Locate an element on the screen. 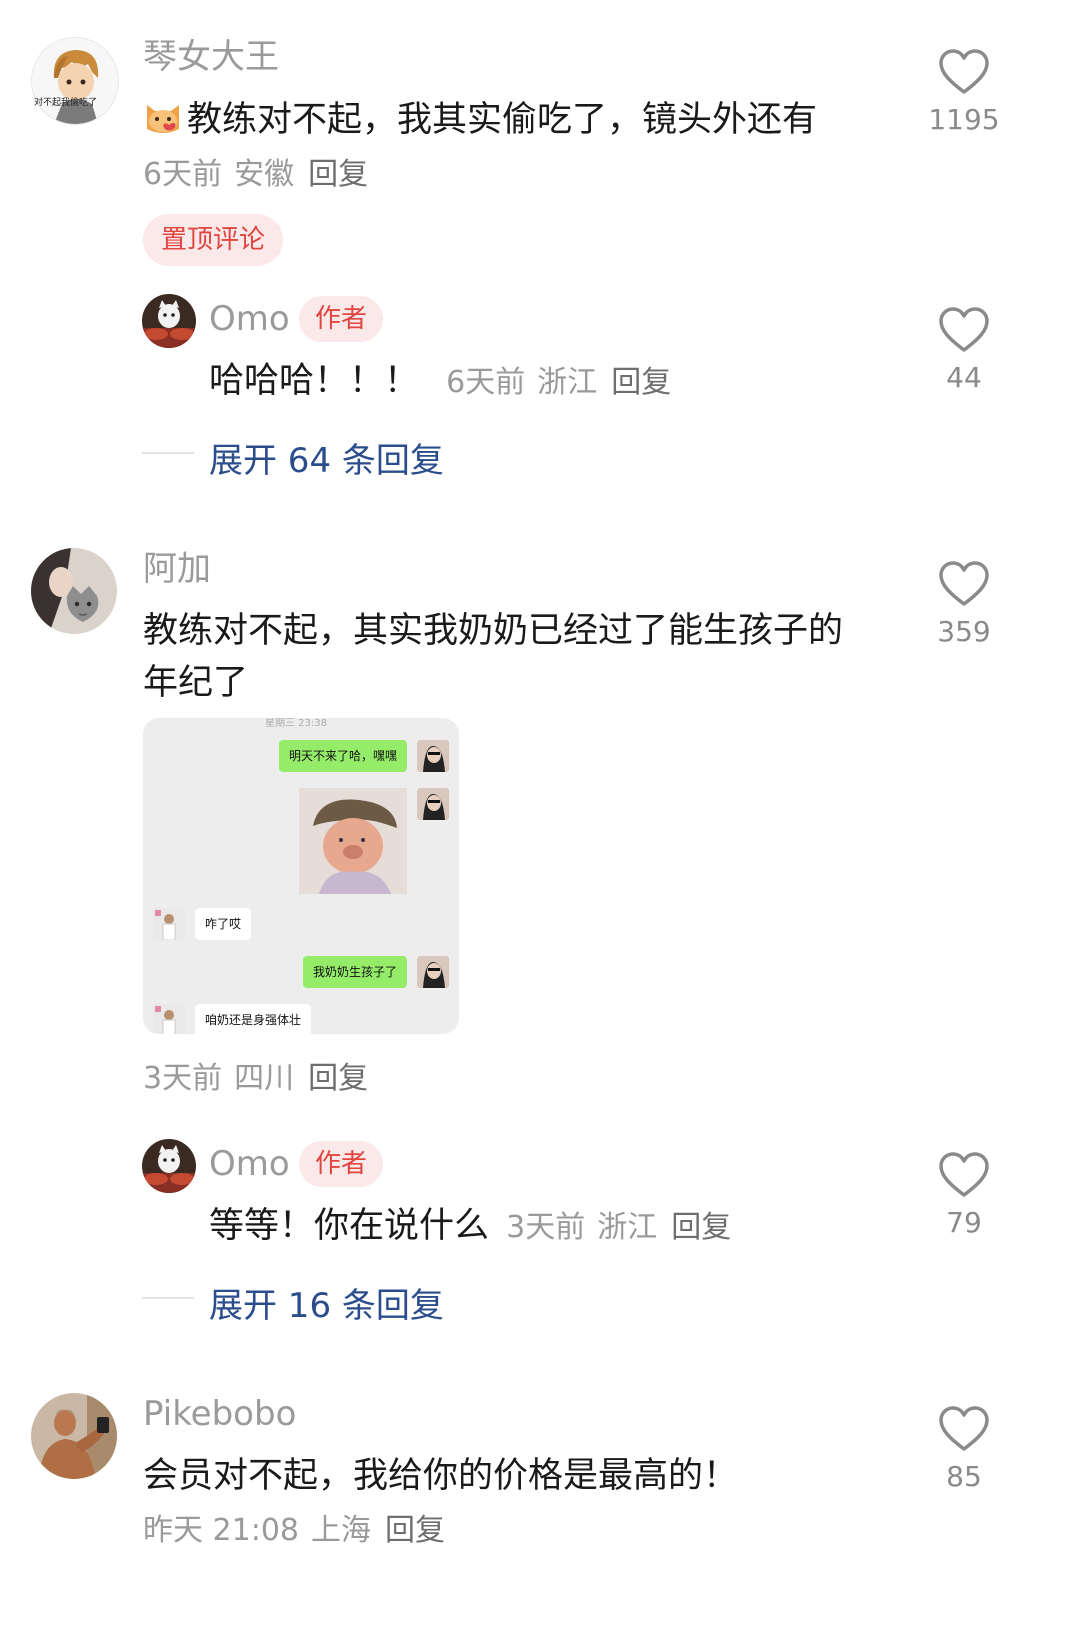 This screenshot has height=1630, width=1065. like-button: 1195 is located at coordinates (964, 91).